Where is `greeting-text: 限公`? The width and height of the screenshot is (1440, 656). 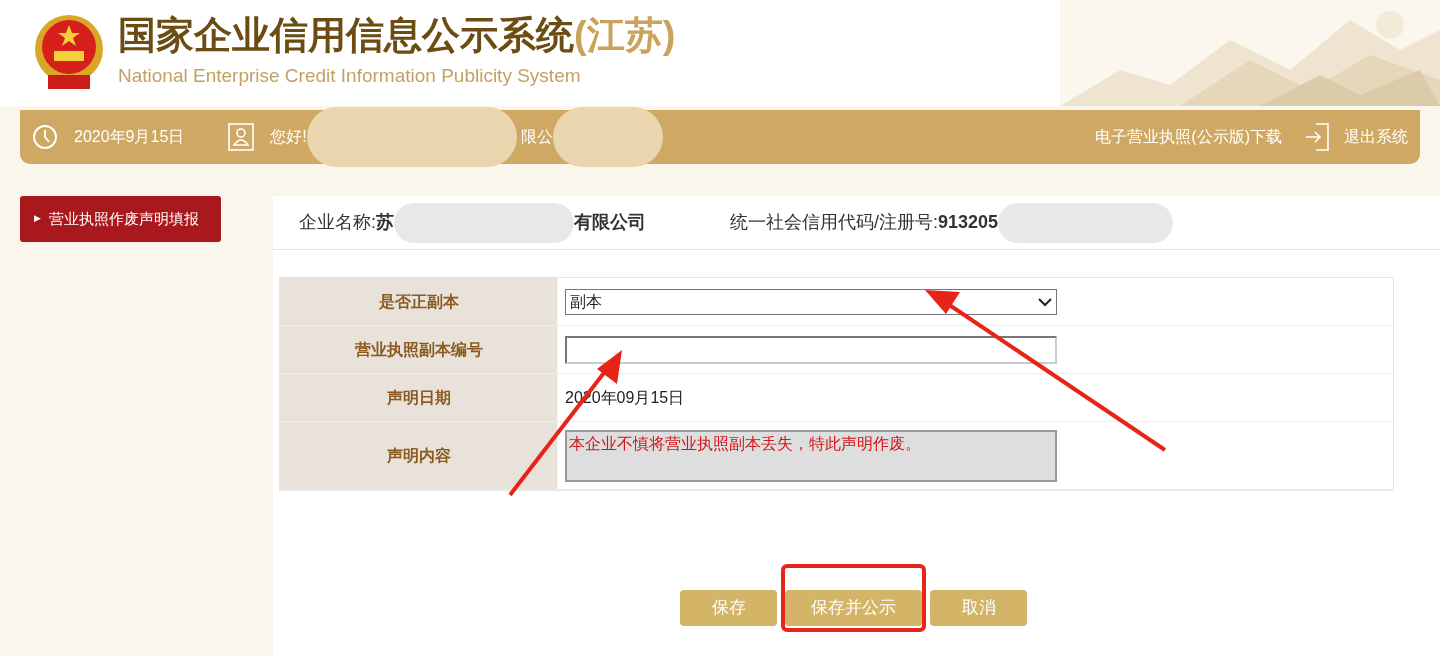 greeting-text: 限公 is located at coordinates (536, 137).